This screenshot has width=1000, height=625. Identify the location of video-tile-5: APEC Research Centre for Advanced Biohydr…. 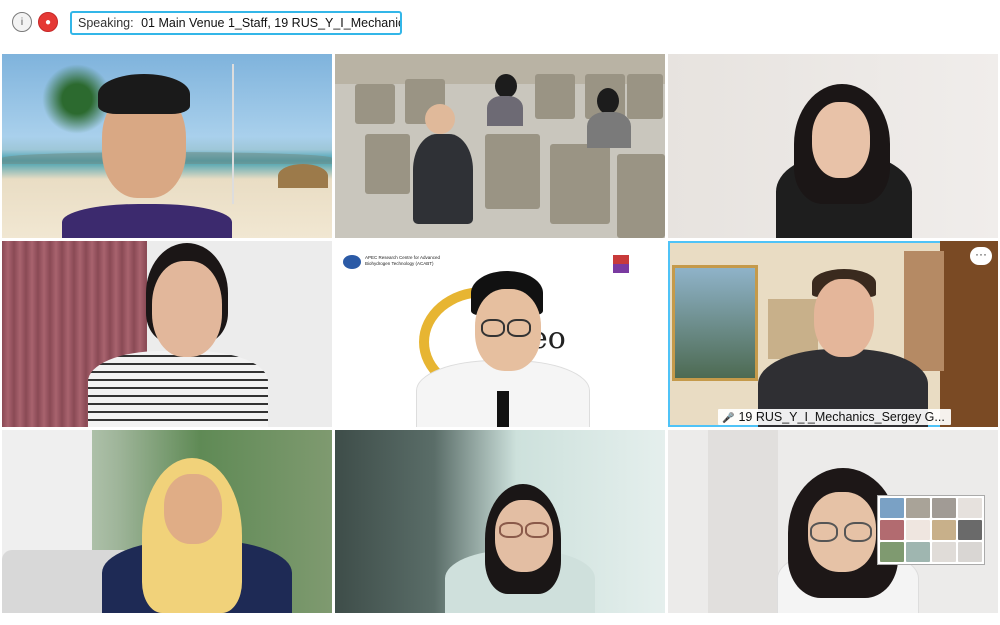
(500, 334).